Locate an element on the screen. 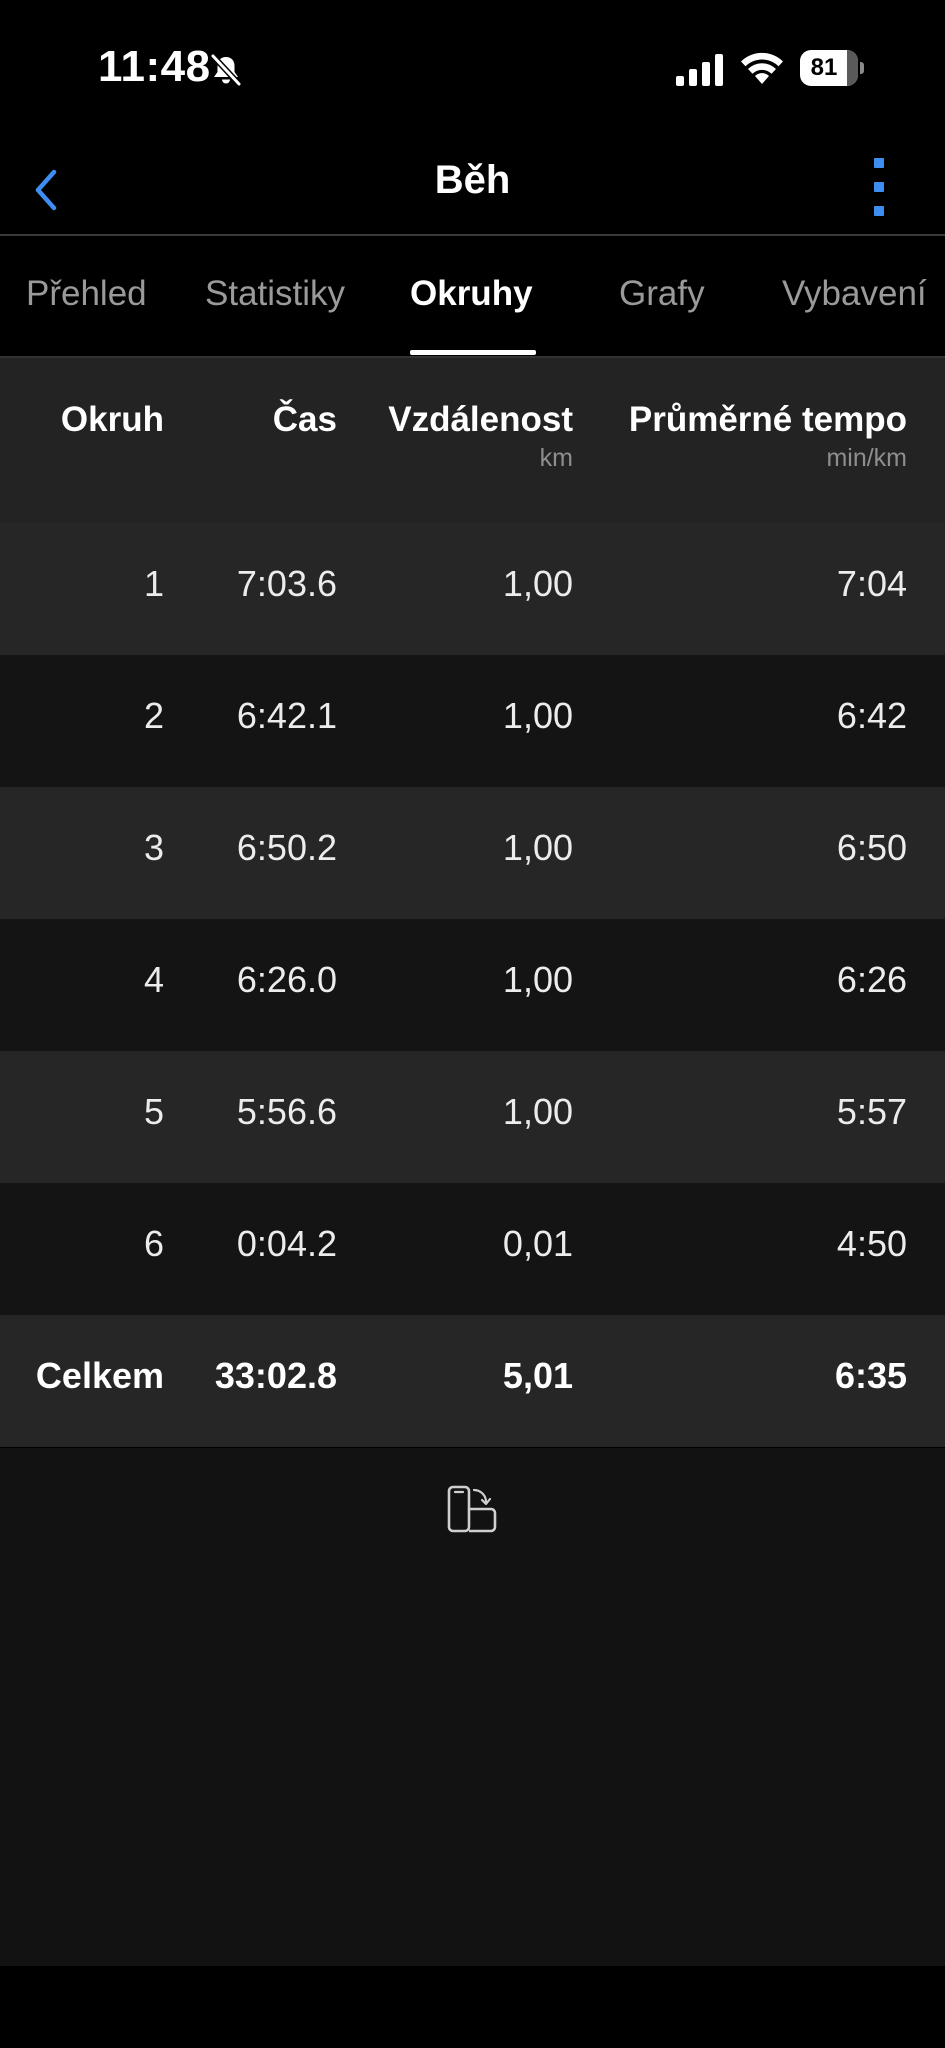 The height and width of the screenshot is (2048, 945). lap-pace: 6:42 is located at coordinates (871, 715).